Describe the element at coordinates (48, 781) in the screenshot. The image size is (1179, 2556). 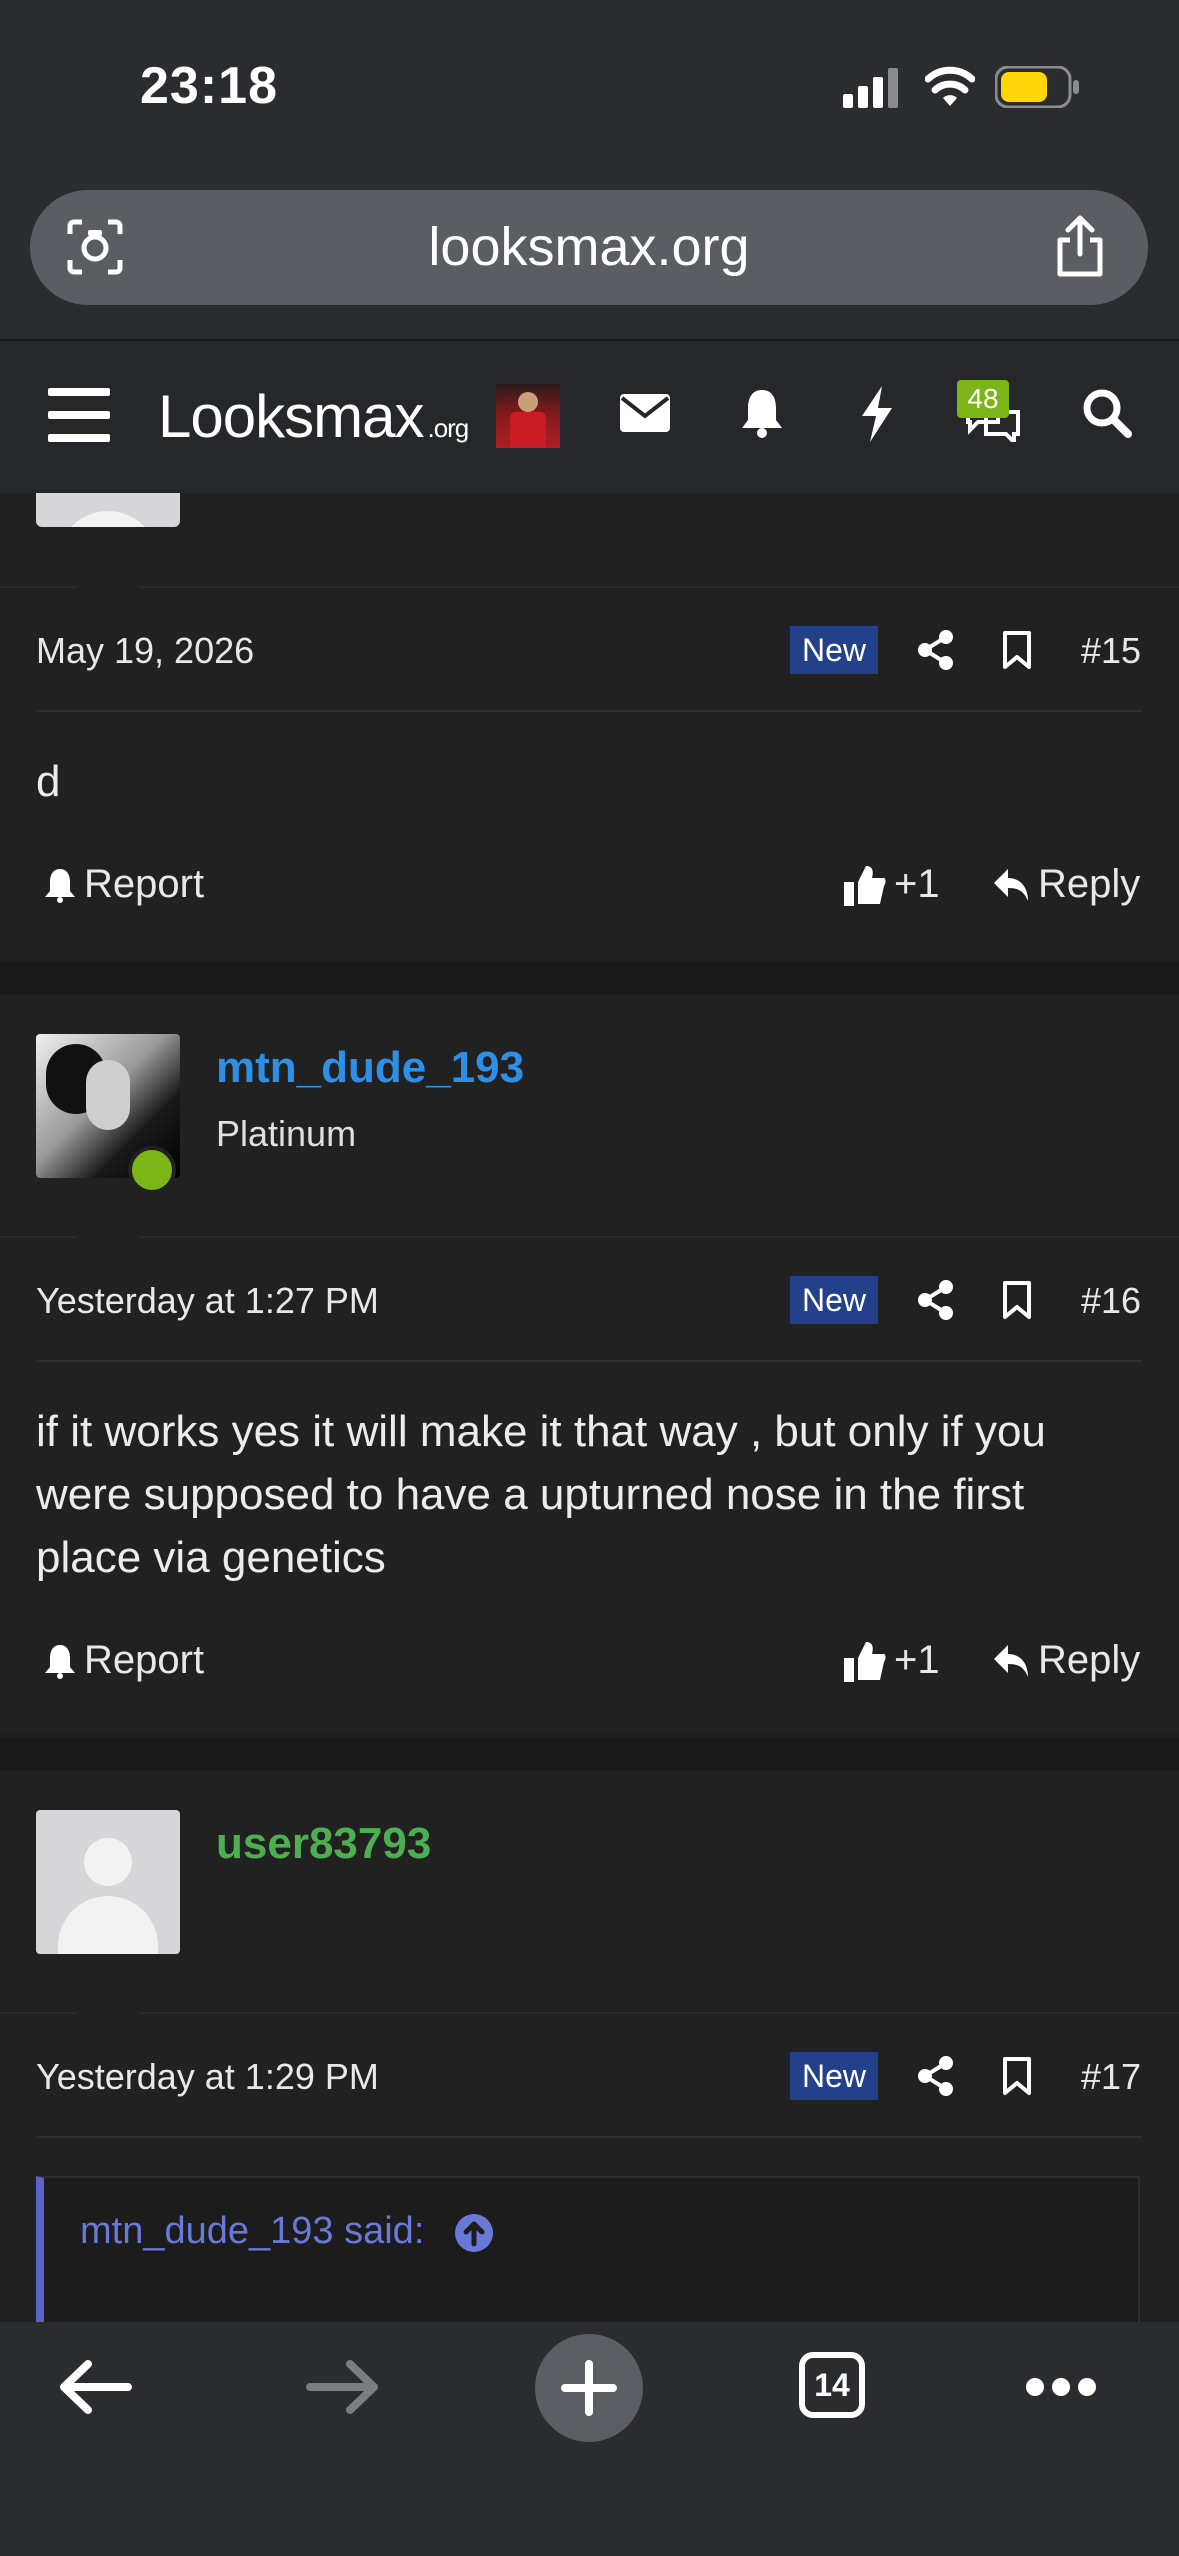
I see `post-body: d` at that location.